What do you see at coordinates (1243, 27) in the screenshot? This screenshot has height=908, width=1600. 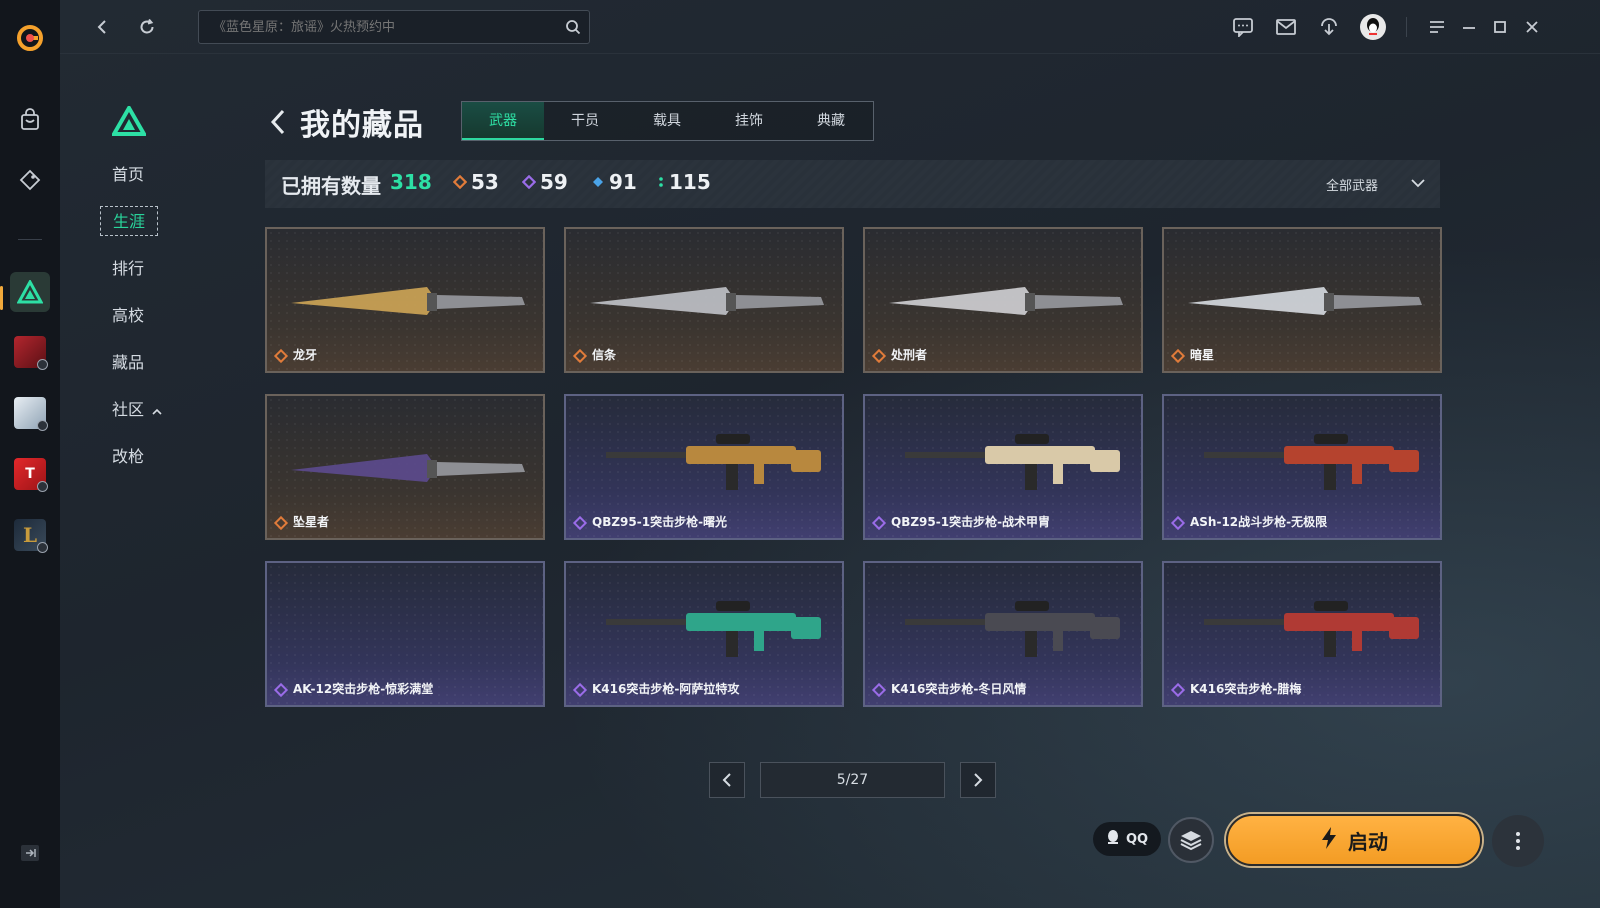 I see `chat-icon` at bounding box center [1243, 27].